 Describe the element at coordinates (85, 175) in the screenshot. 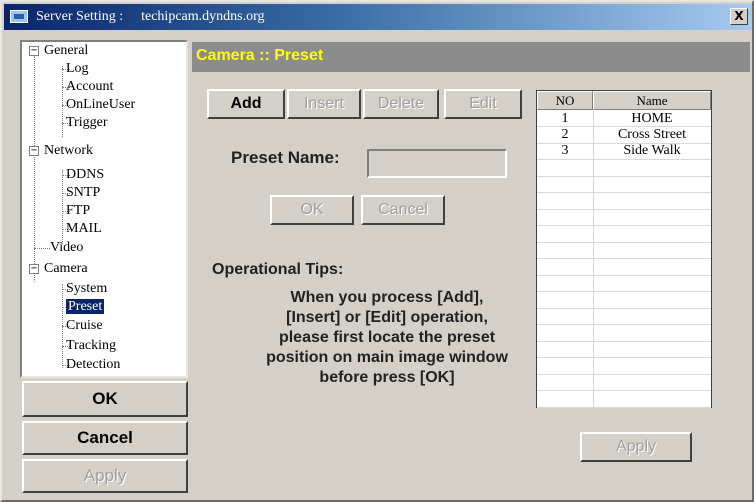

I see `tree-item-ddns: DDNS` at that location.